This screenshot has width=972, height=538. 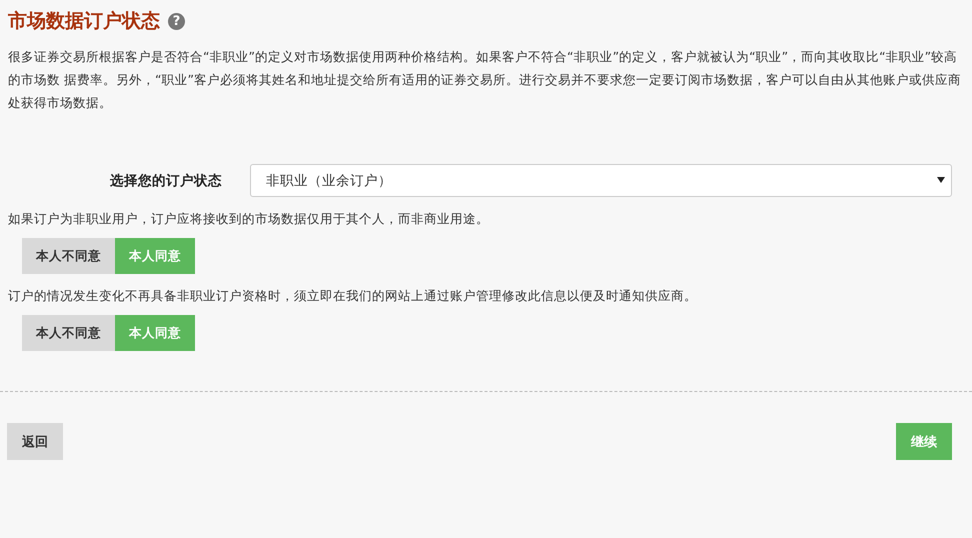 What do you see at coordinates (176, 21) in the screenshot?
I see `help-icon: ?` at bounding box center [176, 21].